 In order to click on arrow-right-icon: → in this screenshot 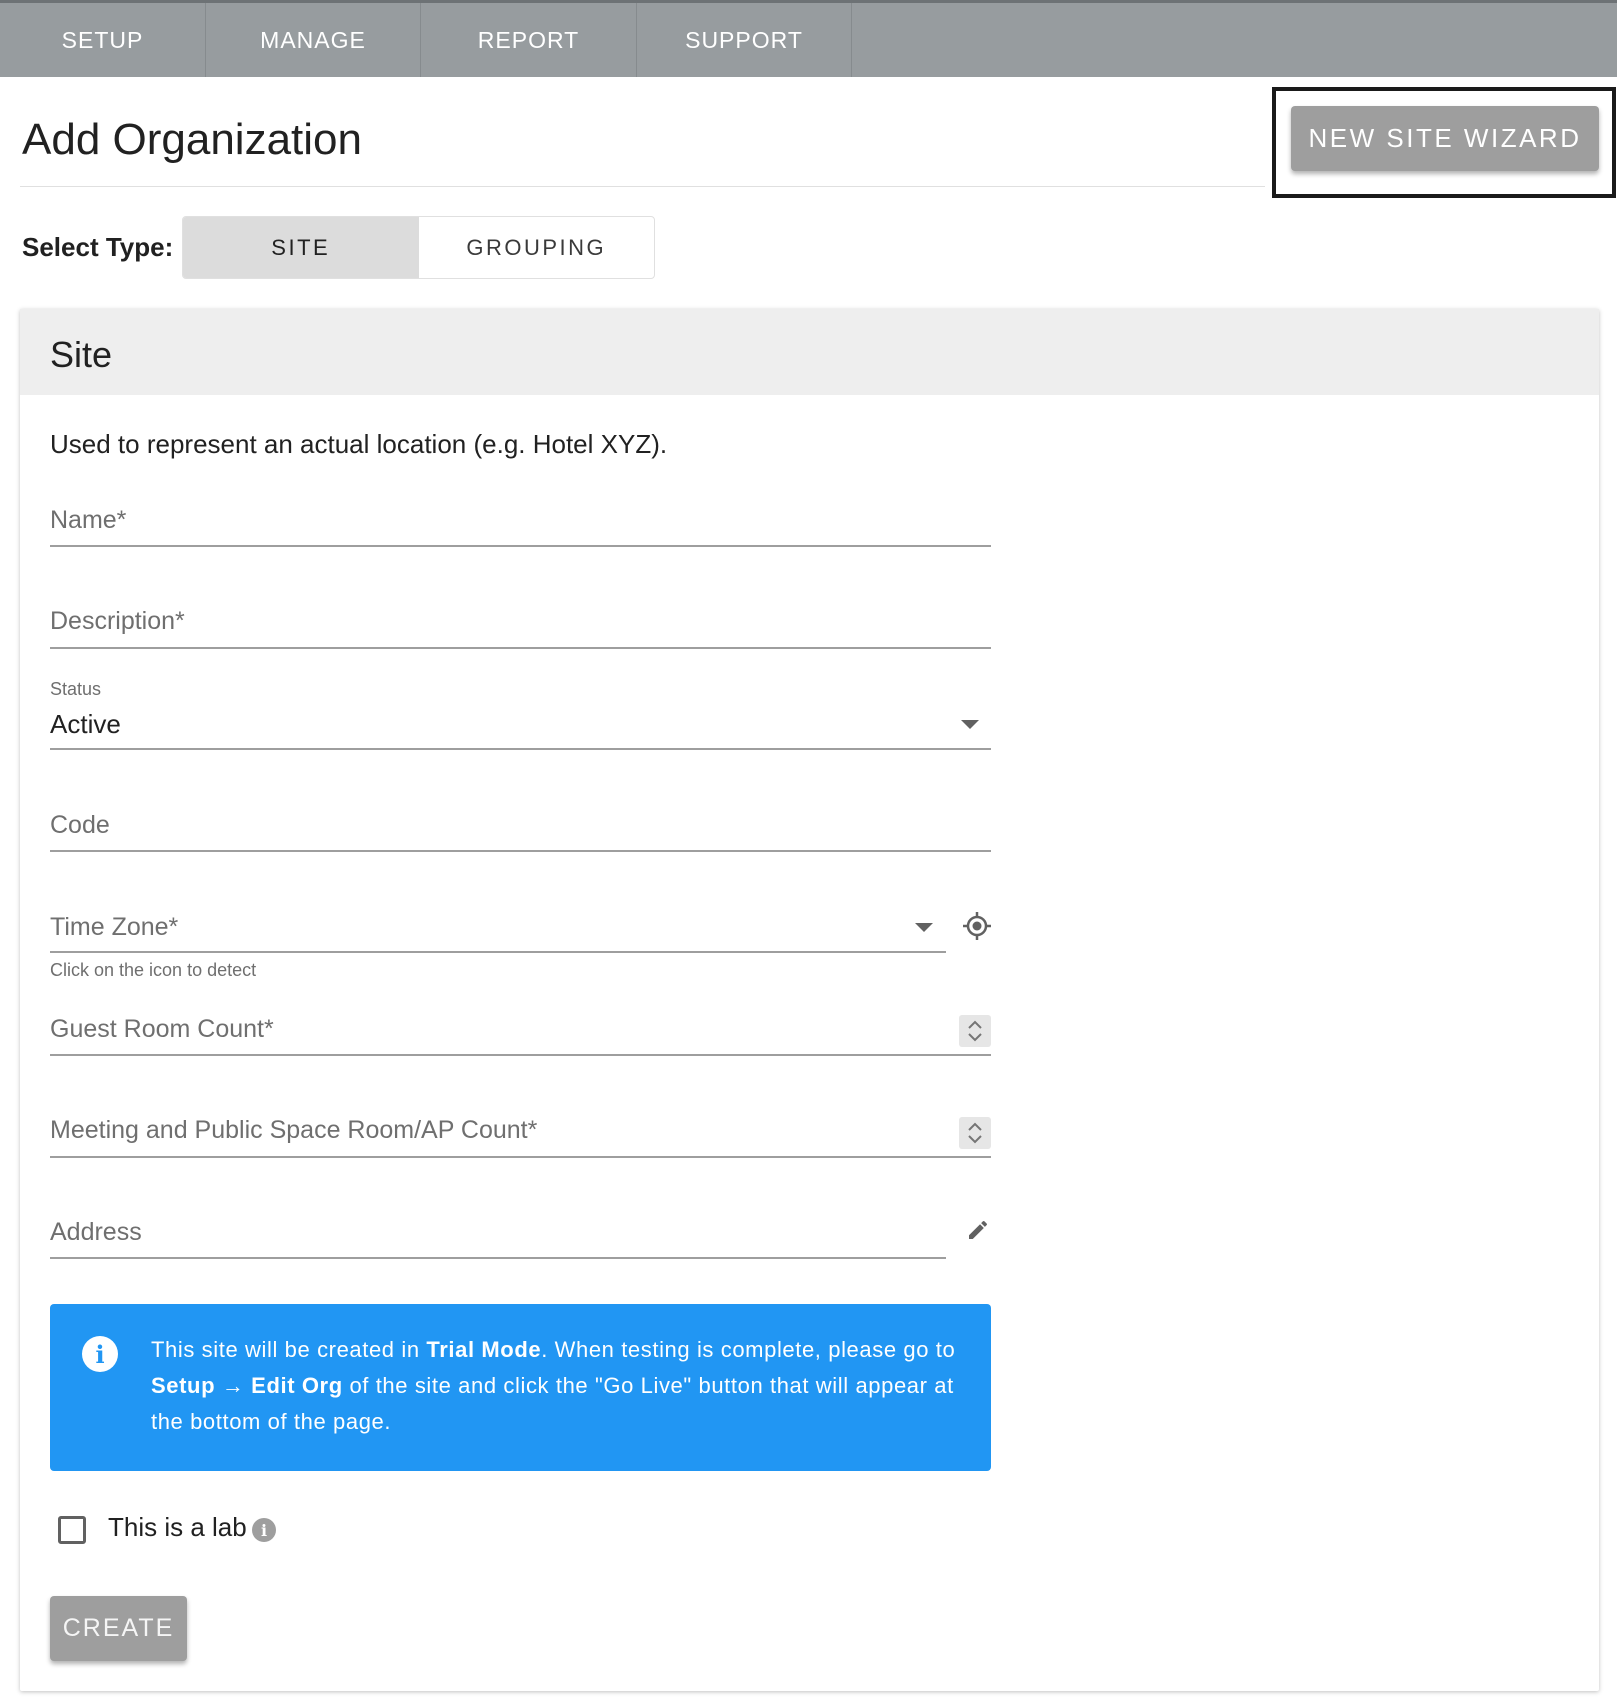, I will do `click(233, 1385)`.